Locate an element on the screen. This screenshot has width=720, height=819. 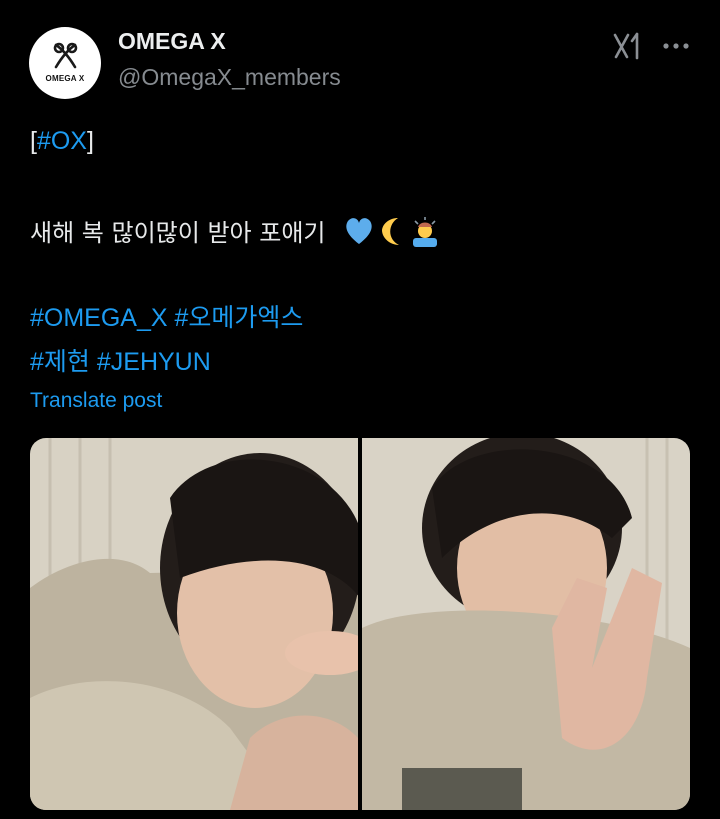
tweet-message-line: 새해 복 많이많이 받아 포애기 is located at coordinates (234, 233).